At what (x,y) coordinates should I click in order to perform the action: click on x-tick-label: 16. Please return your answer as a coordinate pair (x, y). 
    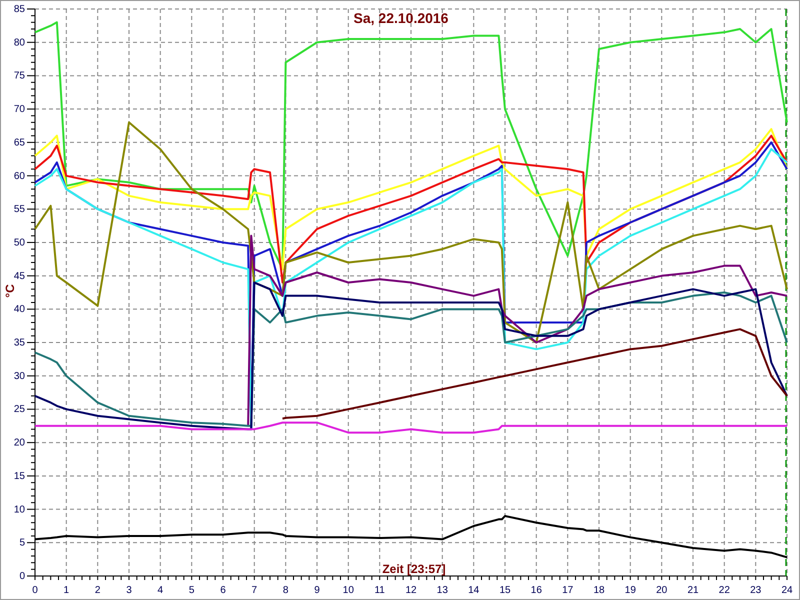
    Looking at the image, I should click on (536, 590).